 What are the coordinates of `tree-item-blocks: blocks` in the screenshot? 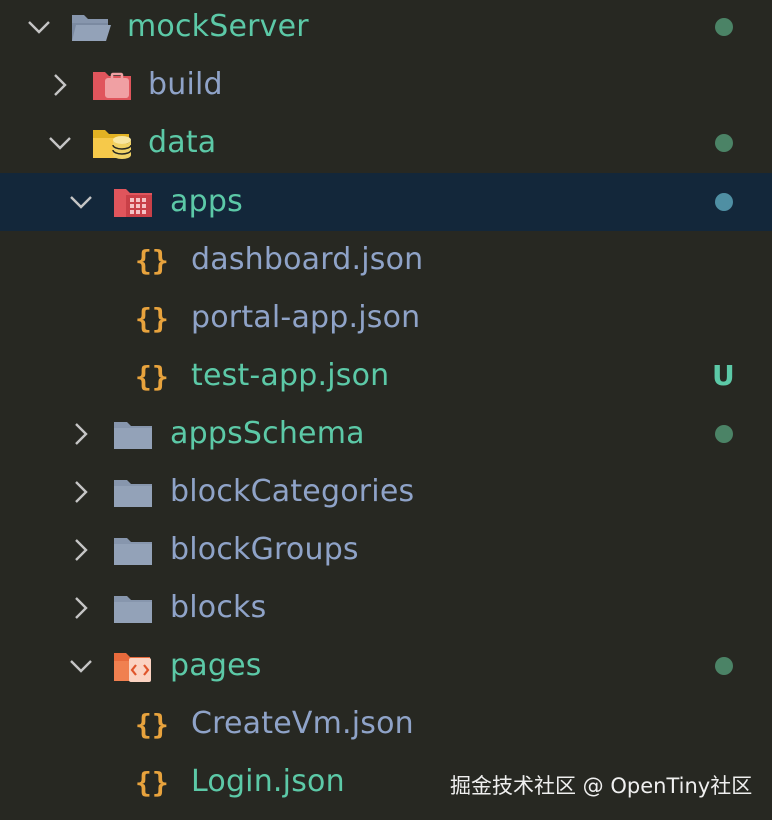 It's located at (386, 608).